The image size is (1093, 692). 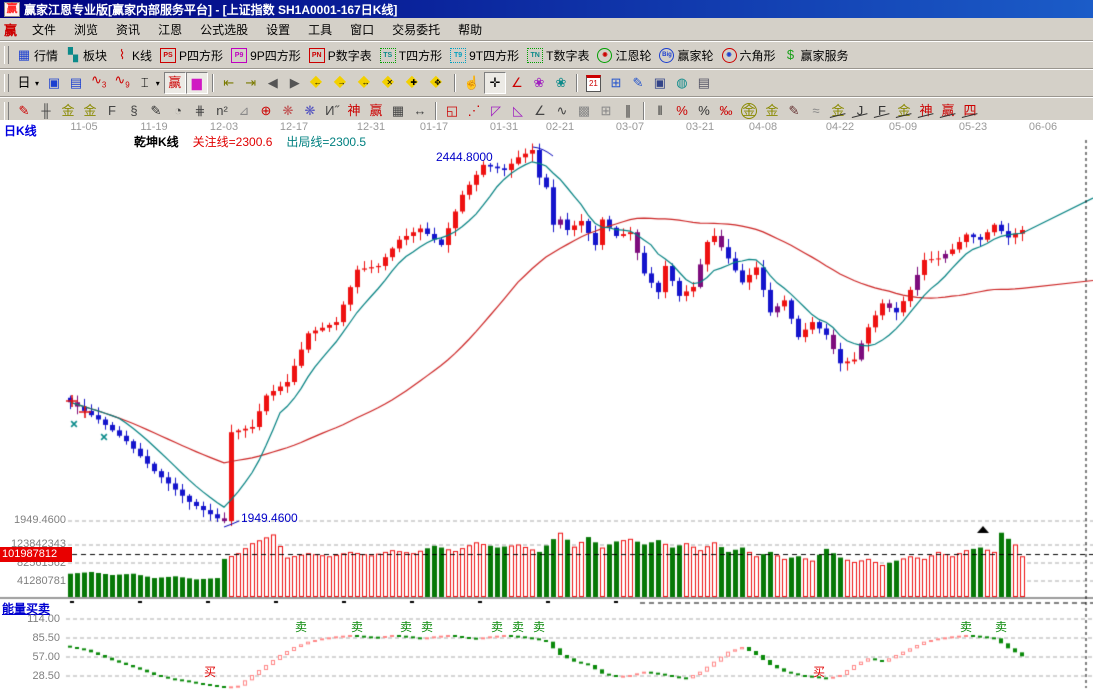 I want to click on tool-four-angle: 四, so click(x=970, y=111).